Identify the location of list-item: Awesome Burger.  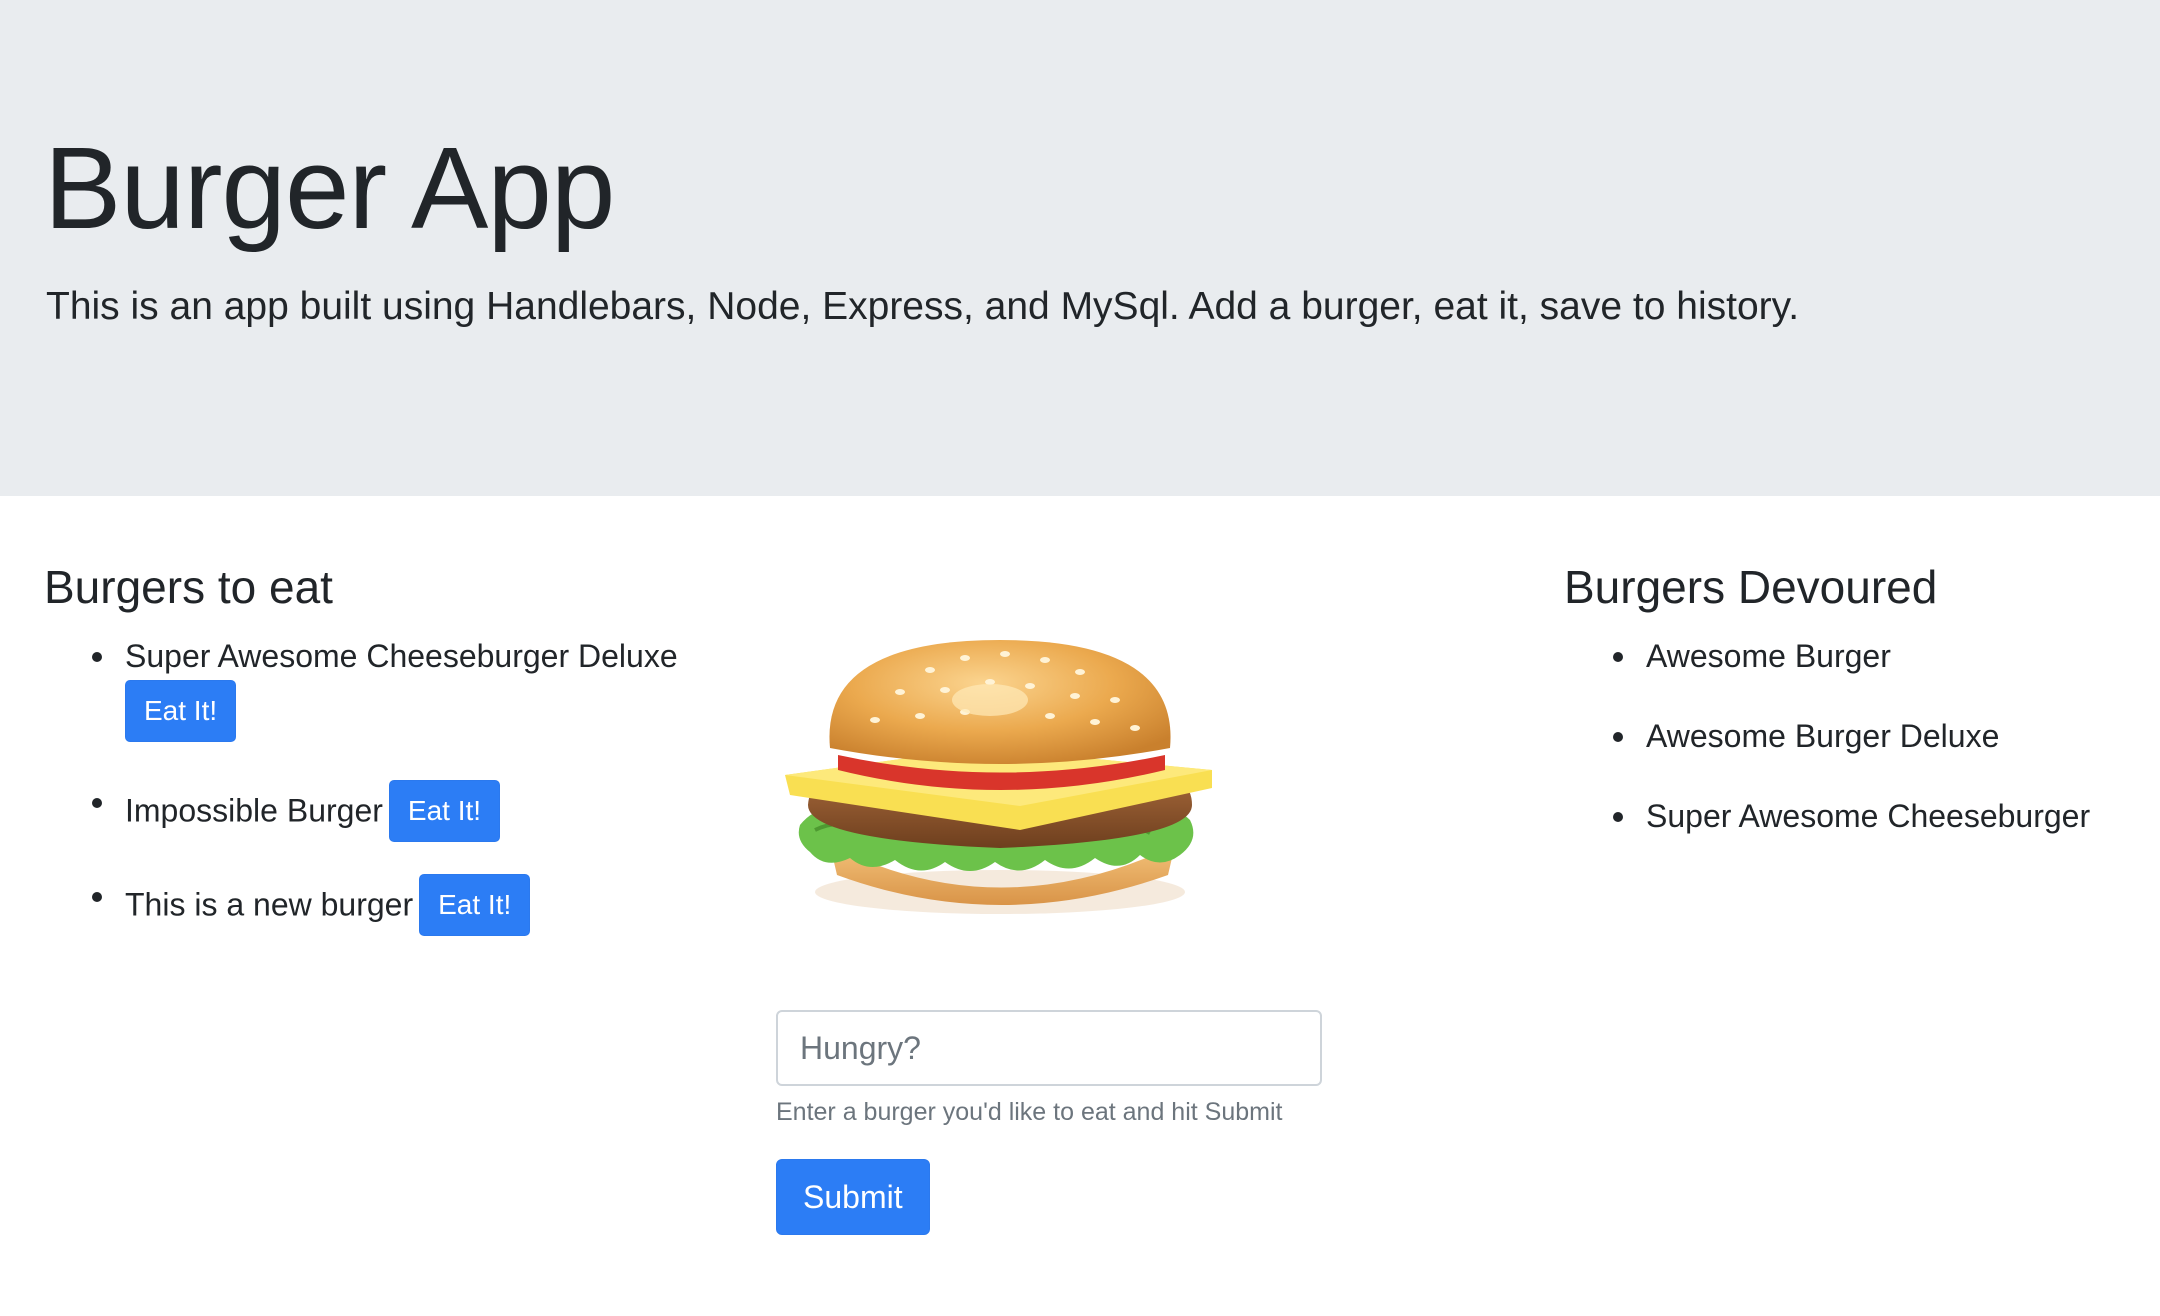
(1752, 656).